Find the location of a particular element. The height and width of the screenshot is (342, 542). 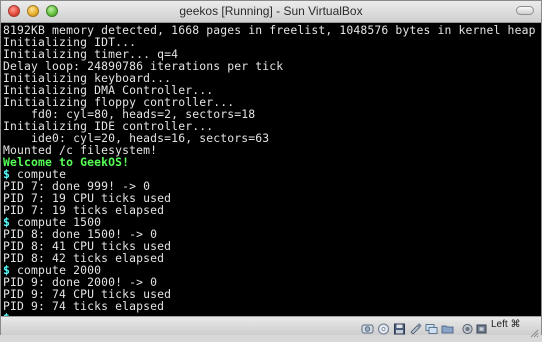

console-line-text: PID 9: 74 ticks elapsed is located at coordinates (84, 306).